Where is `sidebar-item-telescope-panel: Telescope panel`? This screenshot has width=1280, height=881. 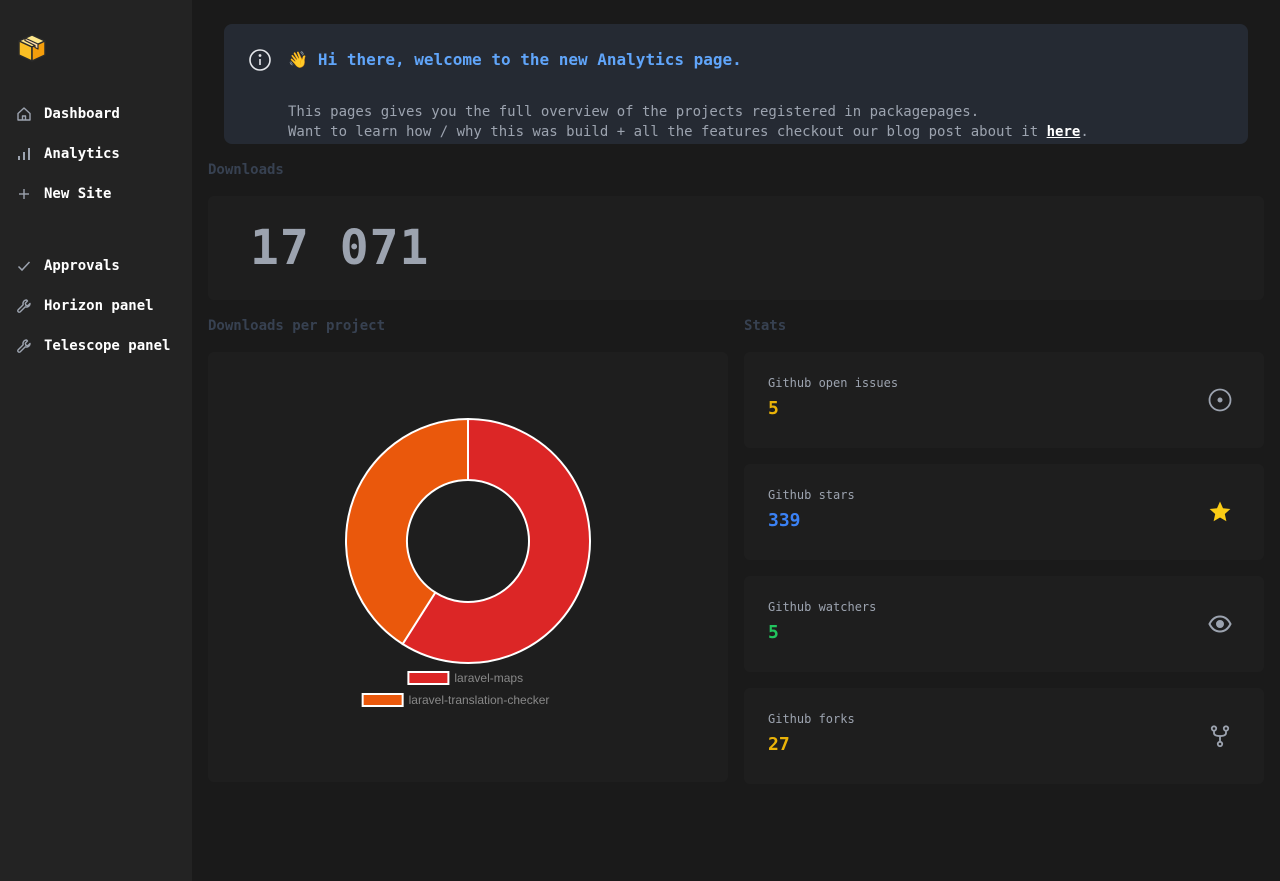
sidebar-item-telescope-panel: Telescope panel is located at coordinates (101, 346).